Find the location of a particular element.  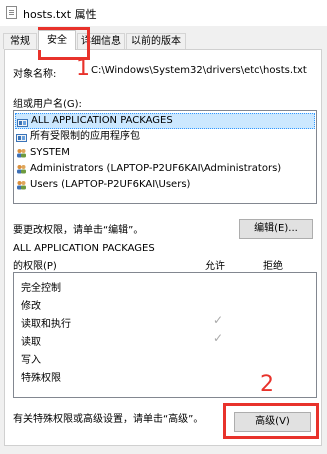

permission-write: 写入 is located at coordinates (31, 360).